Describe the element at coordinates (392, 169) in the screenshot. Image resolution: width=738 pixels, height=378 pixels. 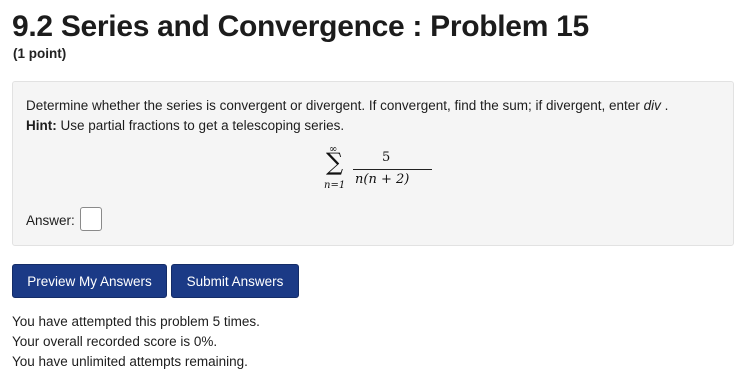
I see `fraction-bar` at that location.